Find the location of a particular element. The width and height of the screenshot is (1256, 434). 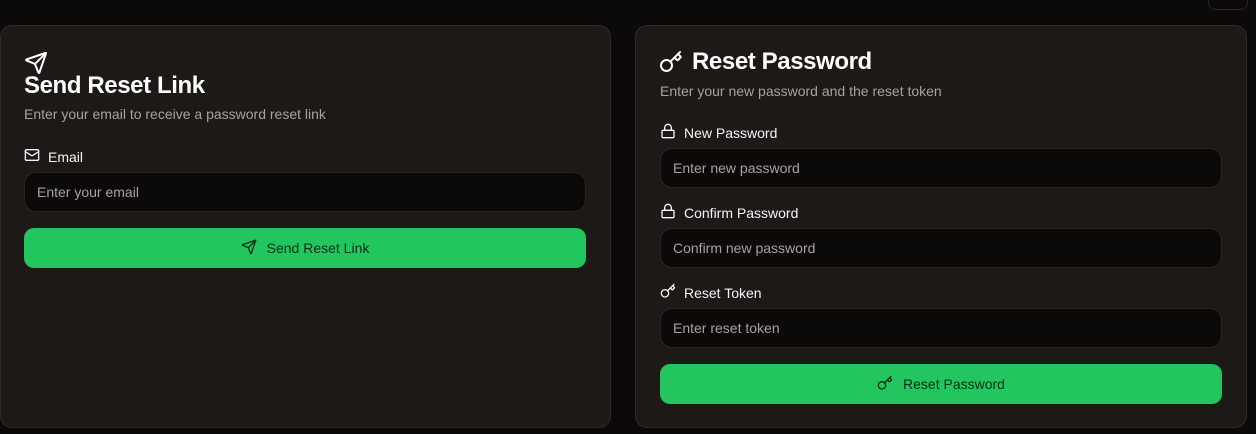

confirm-password-input is located at coordinates (941, 248).